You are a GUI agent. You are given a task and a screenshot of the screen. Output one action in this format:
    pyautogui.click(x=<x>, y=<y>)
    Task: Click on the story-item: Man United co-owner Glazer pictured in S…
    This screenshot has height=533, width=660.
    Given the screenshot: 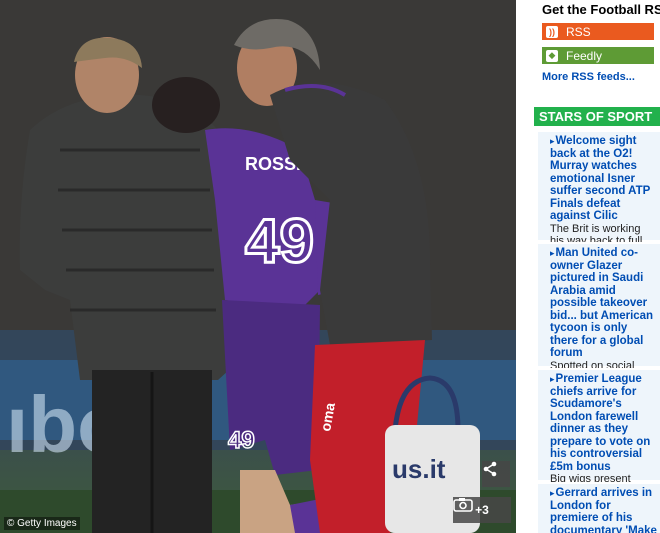 What is the action you would take?
    pyautogui.click(x=599, y=313)
    